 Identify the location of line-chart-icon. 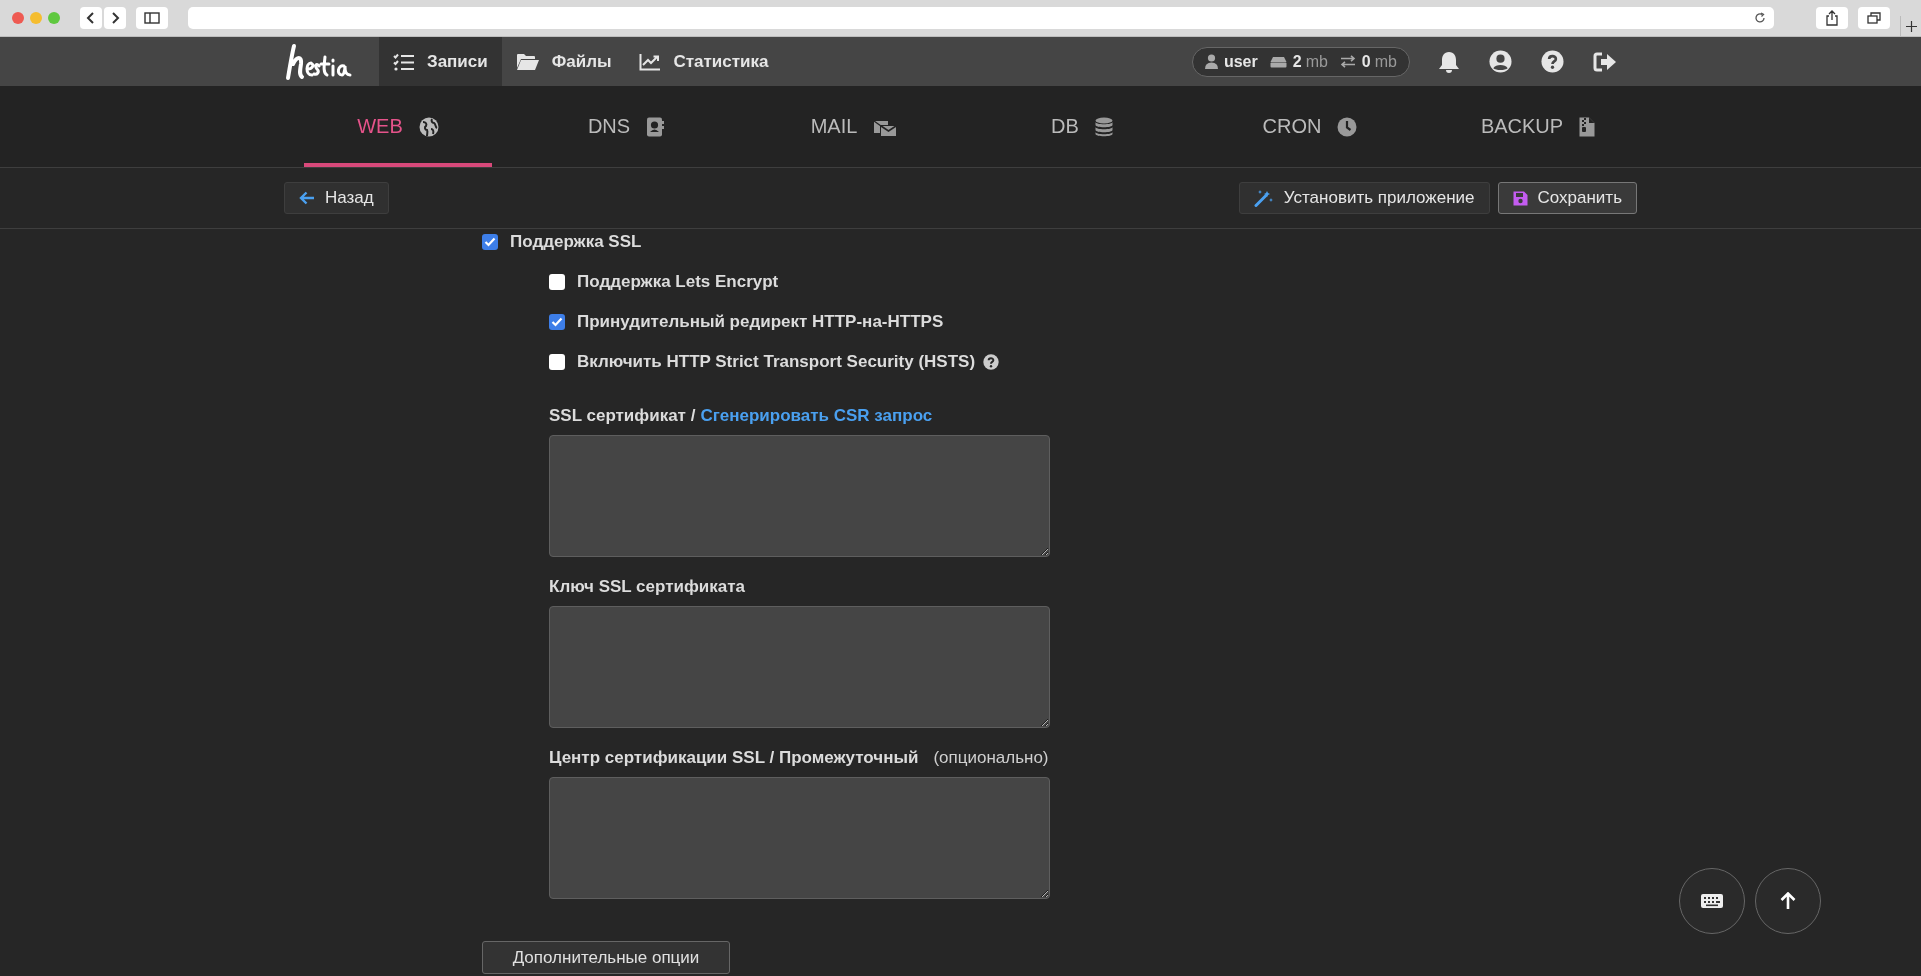
(650, 61).